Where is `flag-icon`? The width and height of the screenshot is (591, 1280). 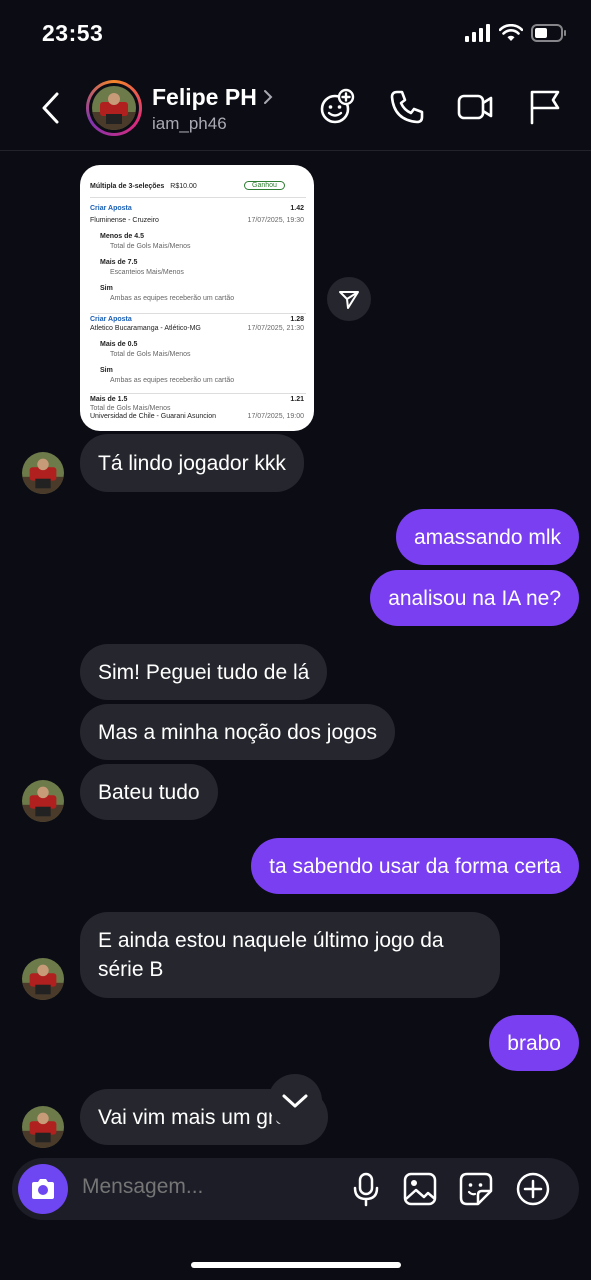 flag-icon is located at coordinates (545, 107).